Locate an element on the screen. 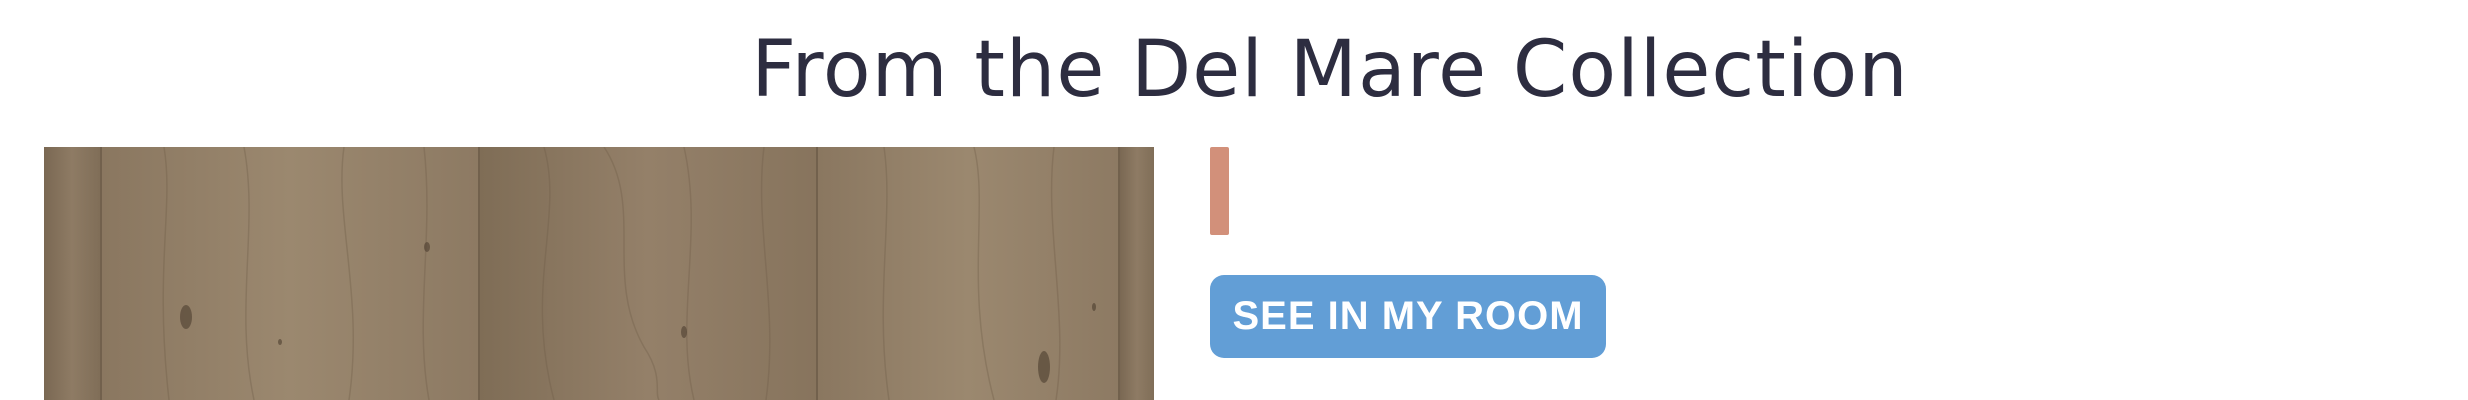 Image resolution: width=2468 pixels, height=400 pixels. collection-title: From the Del Mare Collection is located at coordinates (1330, 70).